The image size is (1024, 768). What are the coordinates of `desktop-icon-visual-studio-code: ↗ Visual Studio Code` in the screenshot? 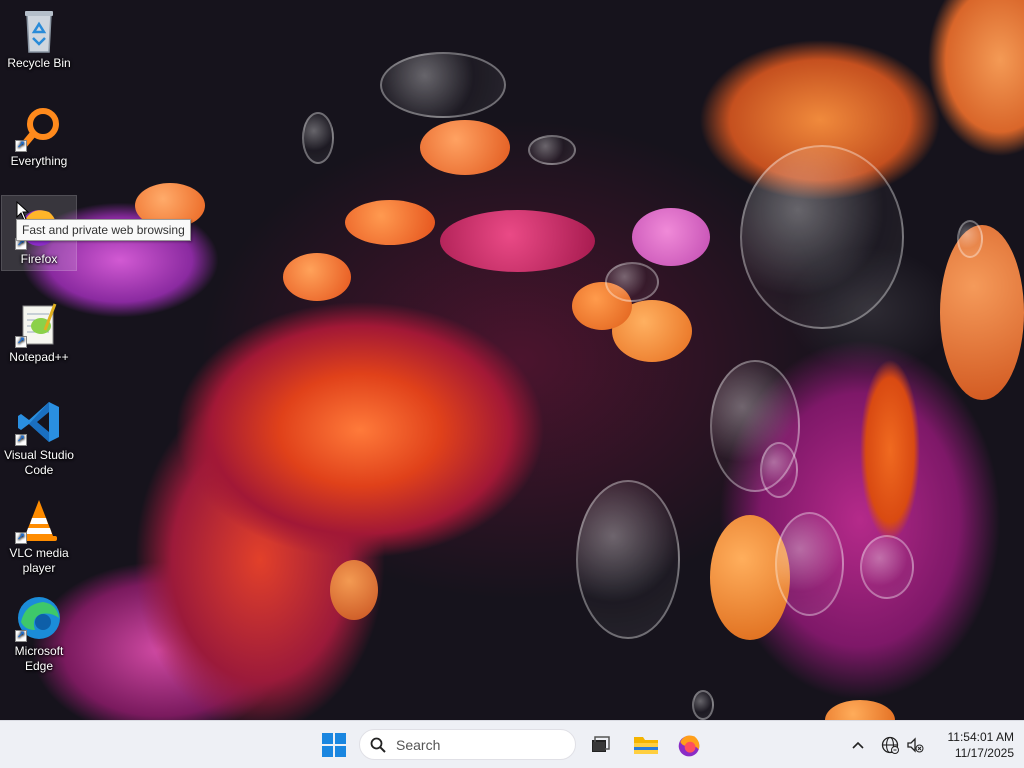 It's located at (39, 437).